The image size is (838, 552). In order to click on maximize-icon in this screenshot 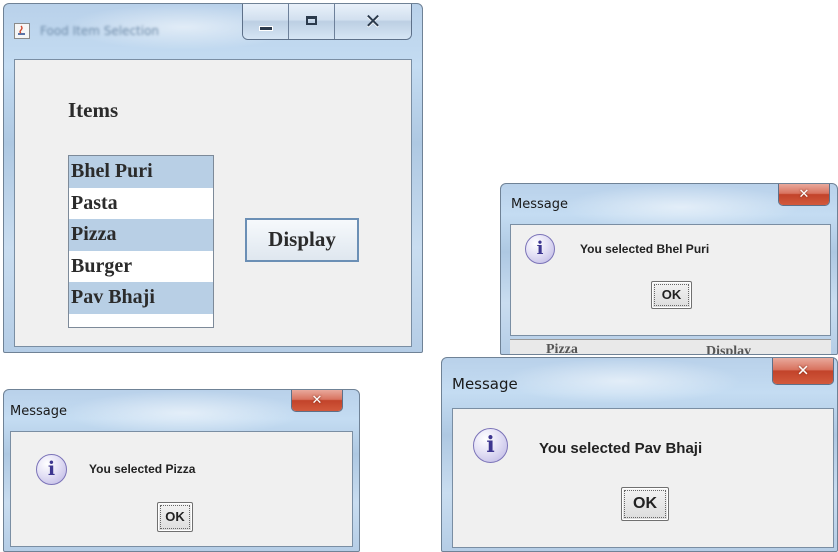, I will do `click(311, 20)`.